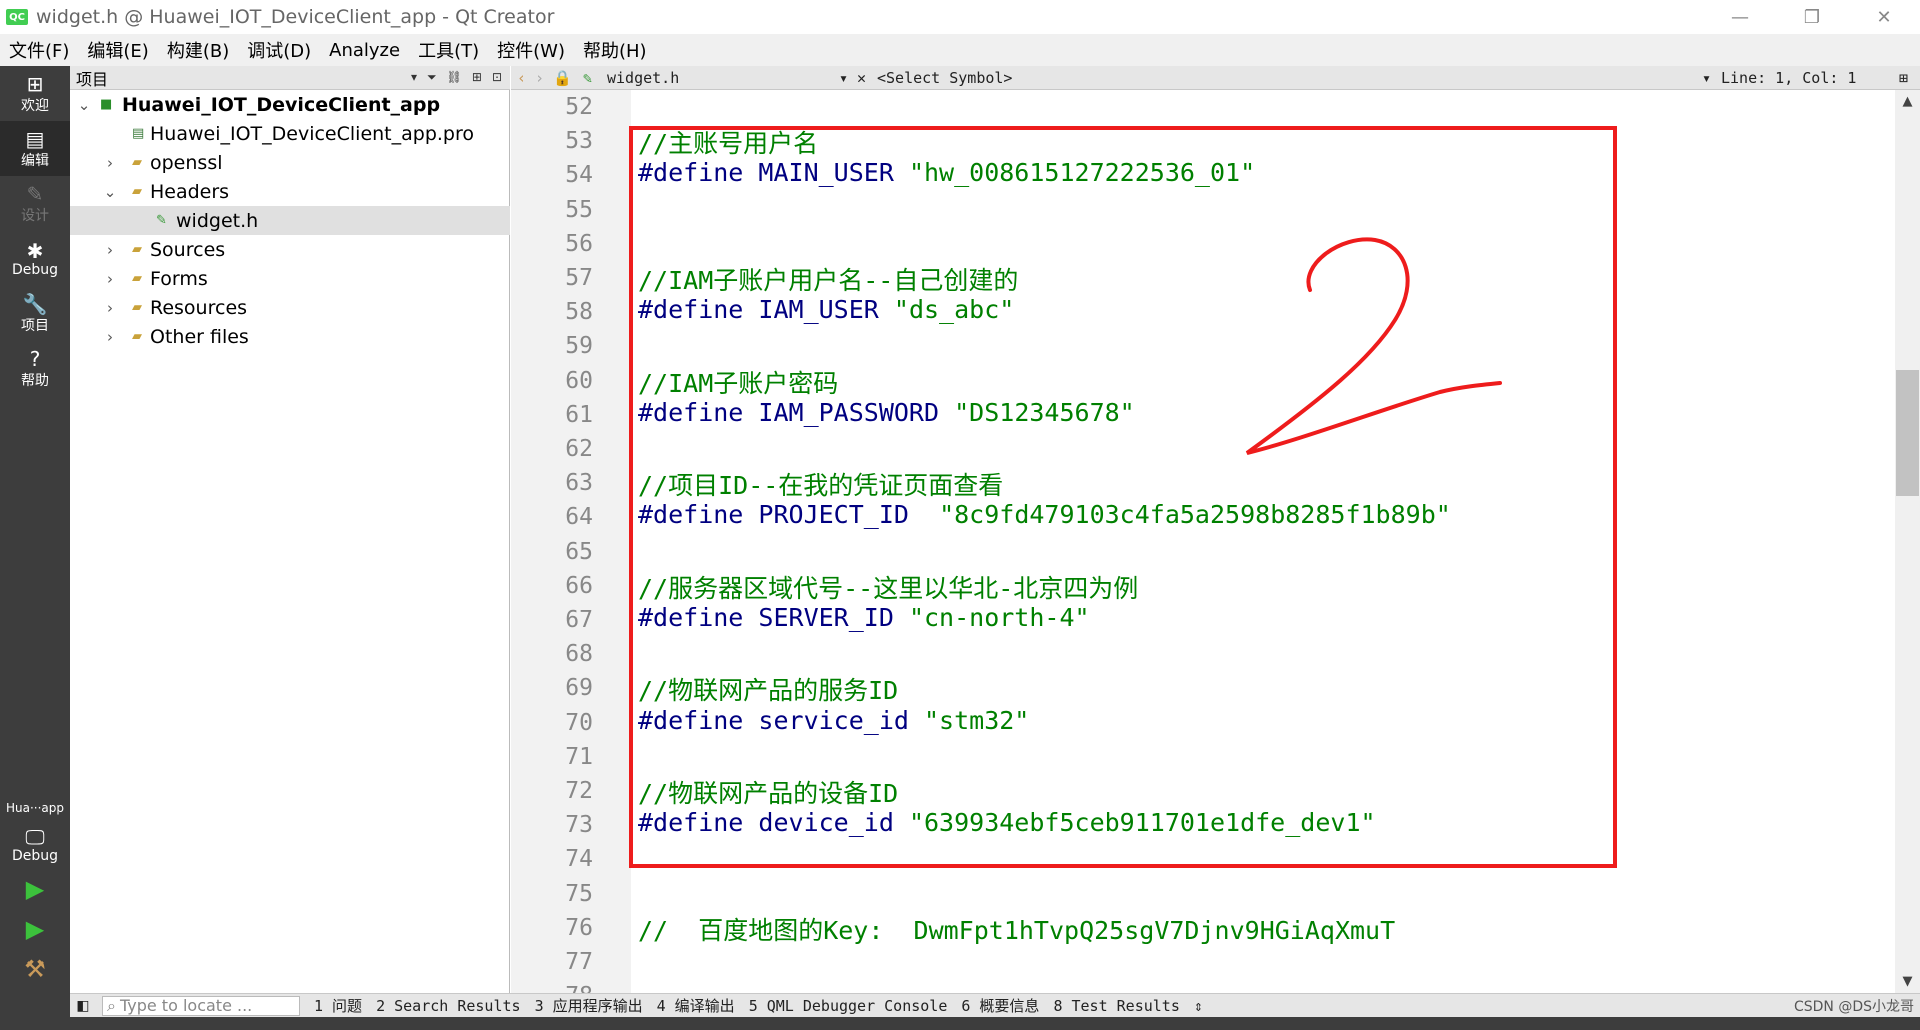 Image resolution: width=1920 pixels, height=1030 pixels. Describe the element at coordinates (1907, 541) in the screenshot. I see `vertical-scrollbar: ▲ ▼` at that location.